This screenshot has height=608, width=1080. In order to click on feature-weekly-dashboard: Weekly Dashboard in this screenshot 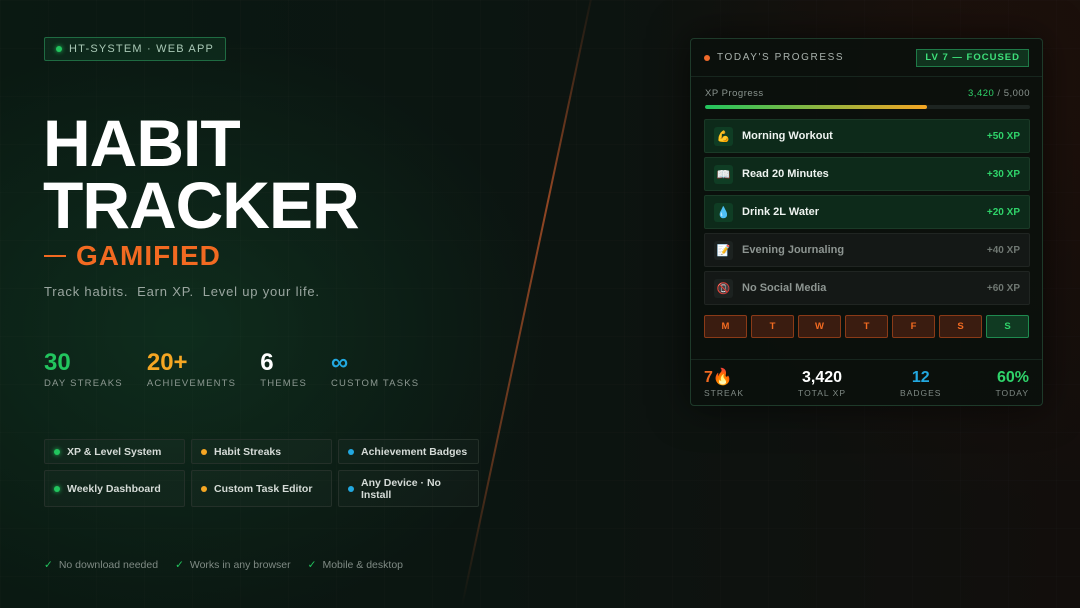, I will do `click(114, 488)`.